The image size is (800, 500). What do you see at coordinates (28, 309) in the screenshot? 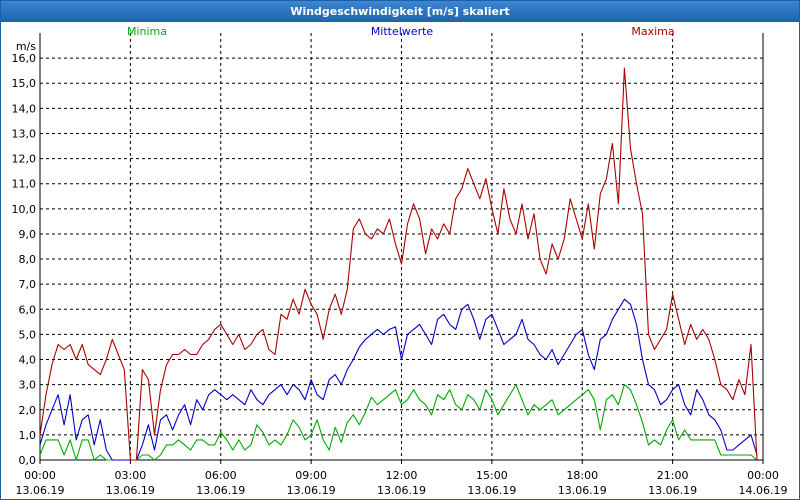
I see `y-tick-label: 6,0` at bounding box center [28, 309].